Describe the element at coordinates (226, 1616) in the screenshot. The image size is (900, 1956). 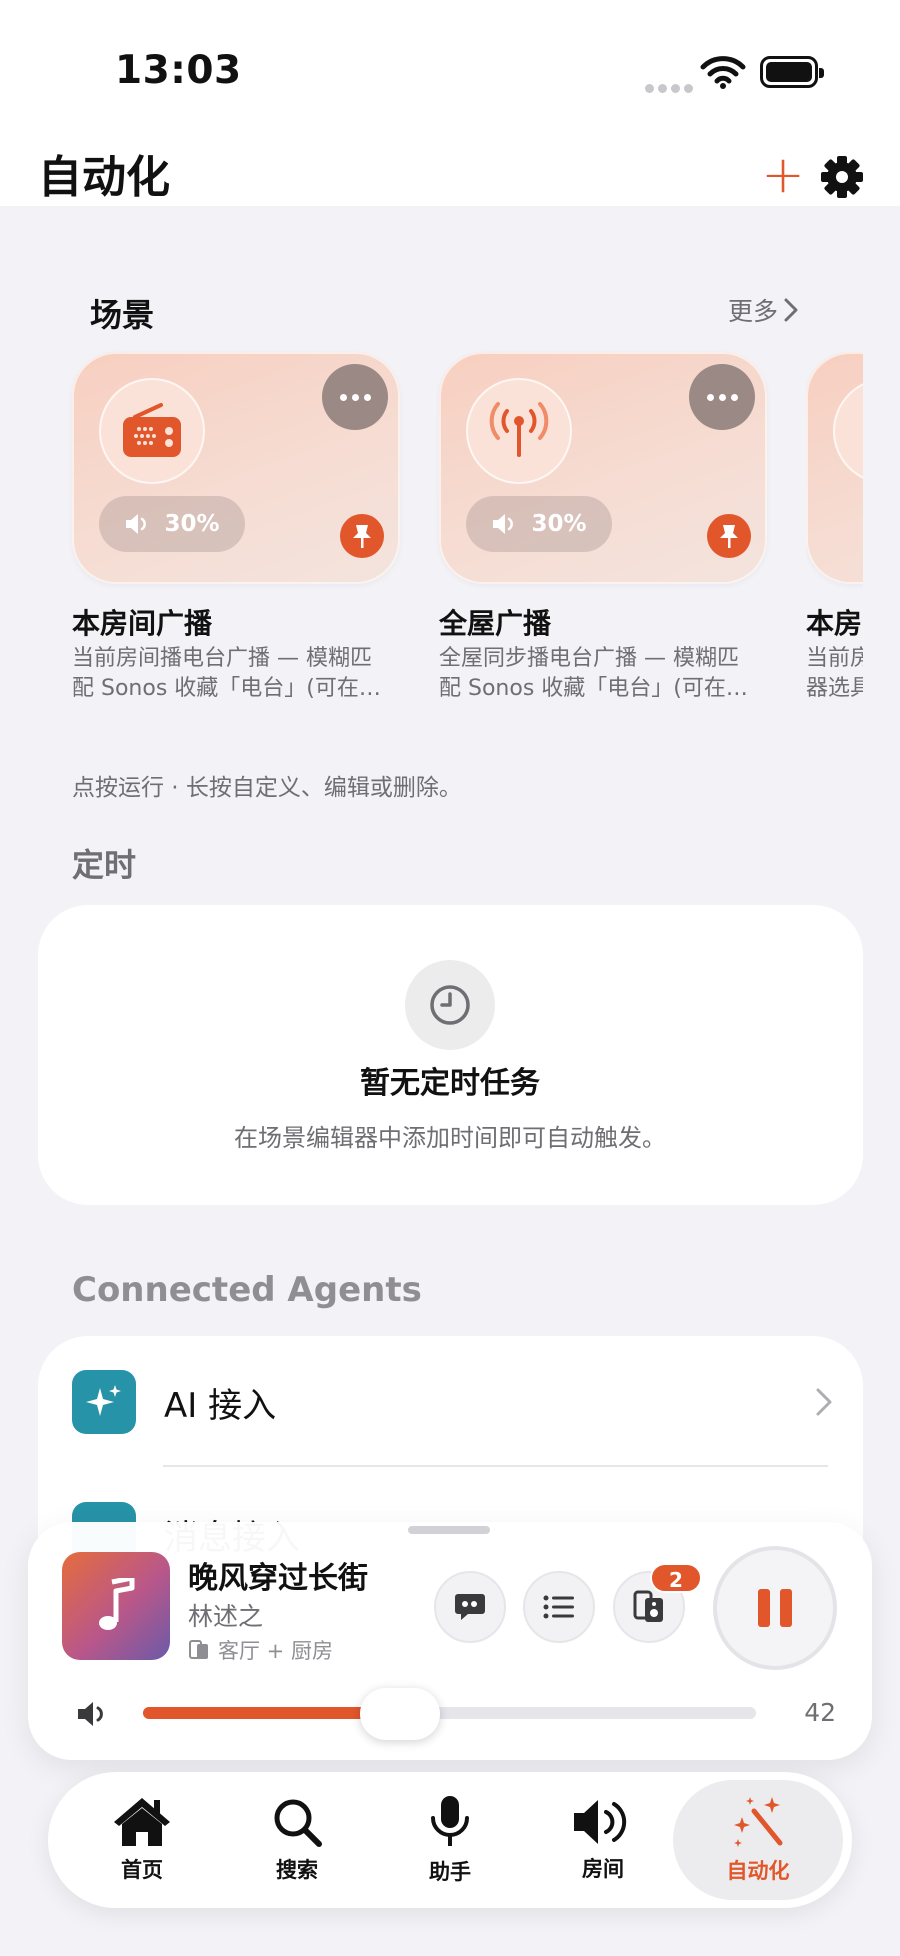
I see `track-artist: 林述之` at that location.